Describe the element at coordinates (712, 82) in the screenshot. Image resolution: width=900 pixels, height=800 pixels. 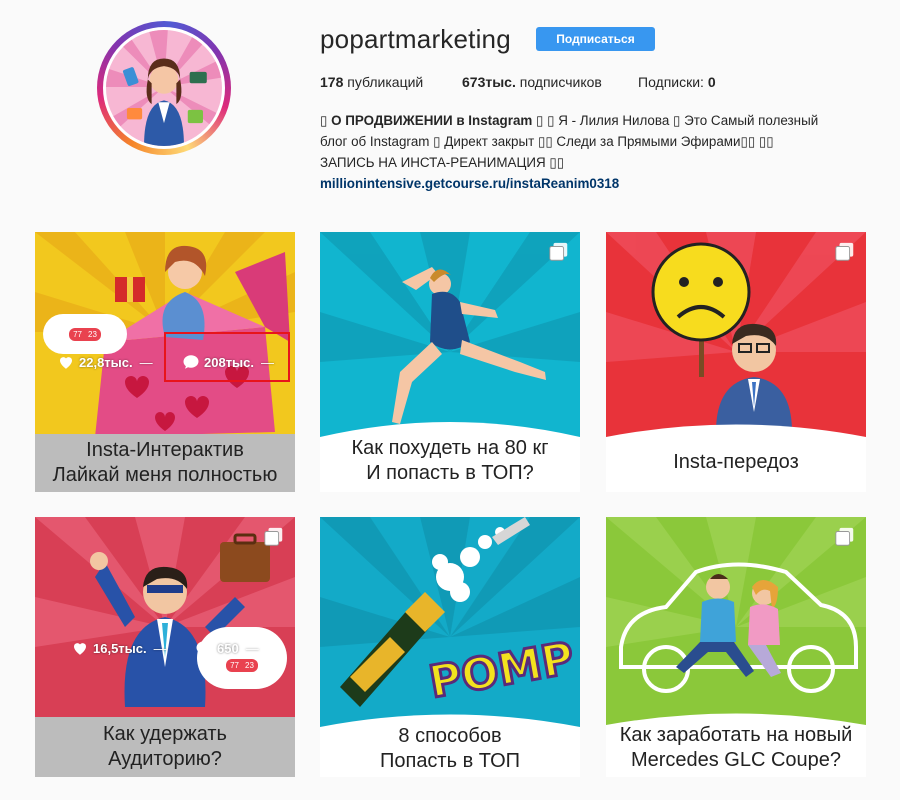
I see `following-count: 0` at that location.